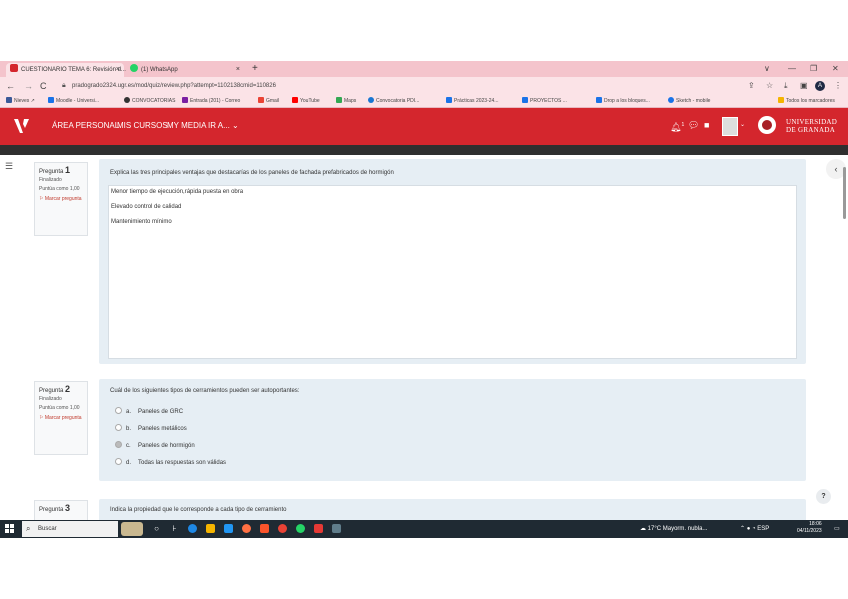  Describe the element at coordinates (151, 429) in the screenshot. I see `answer-option-b: b. Paneles metálicos` at that location.